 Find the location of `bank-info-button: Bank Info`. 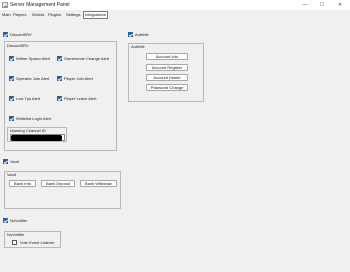

bank-info-button: Bank Info is located at coordinates (22, 183).